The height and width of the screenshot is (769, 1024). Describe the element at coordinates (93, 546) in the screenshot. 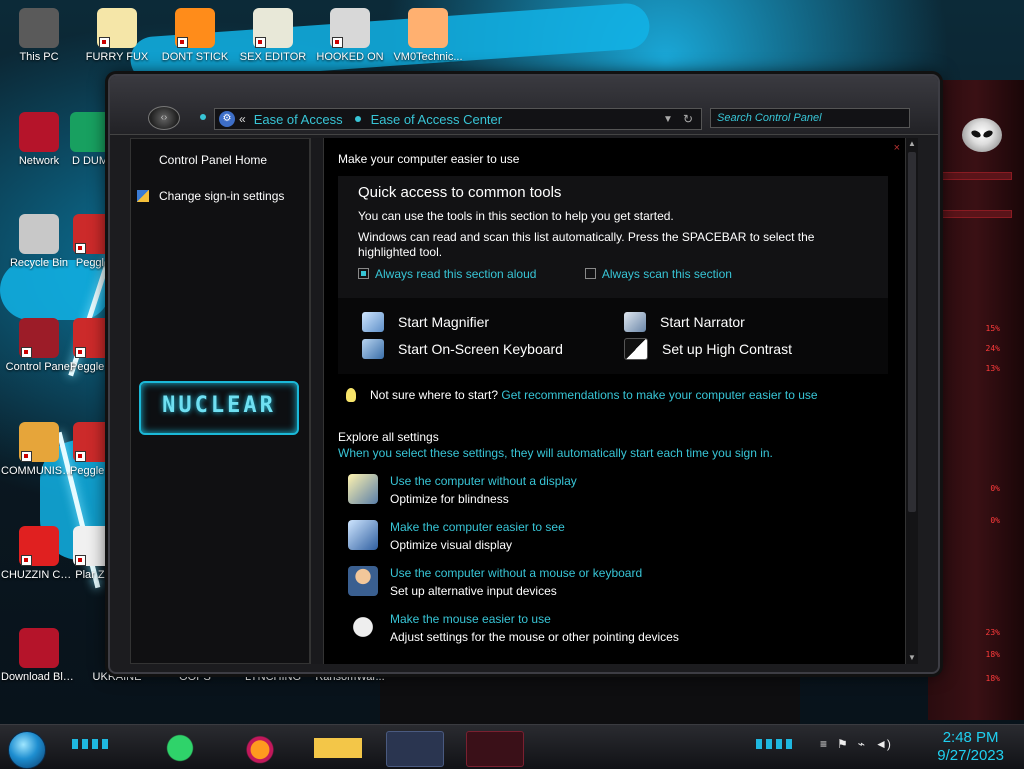

I see `plant-icon` at that location.